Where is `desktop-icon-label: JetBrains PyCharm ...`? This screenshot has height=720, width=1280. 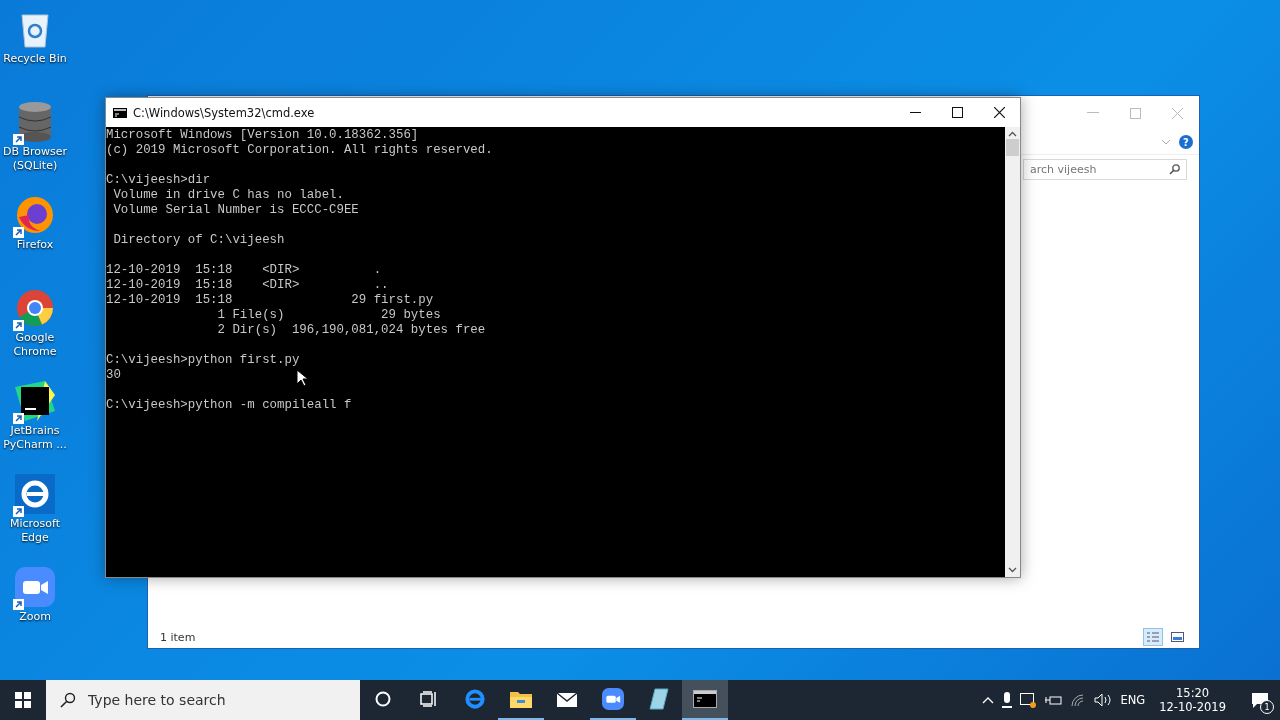 desktop-icon-label: JetBrains PyCharm ... is located at coordinates (35, 438).